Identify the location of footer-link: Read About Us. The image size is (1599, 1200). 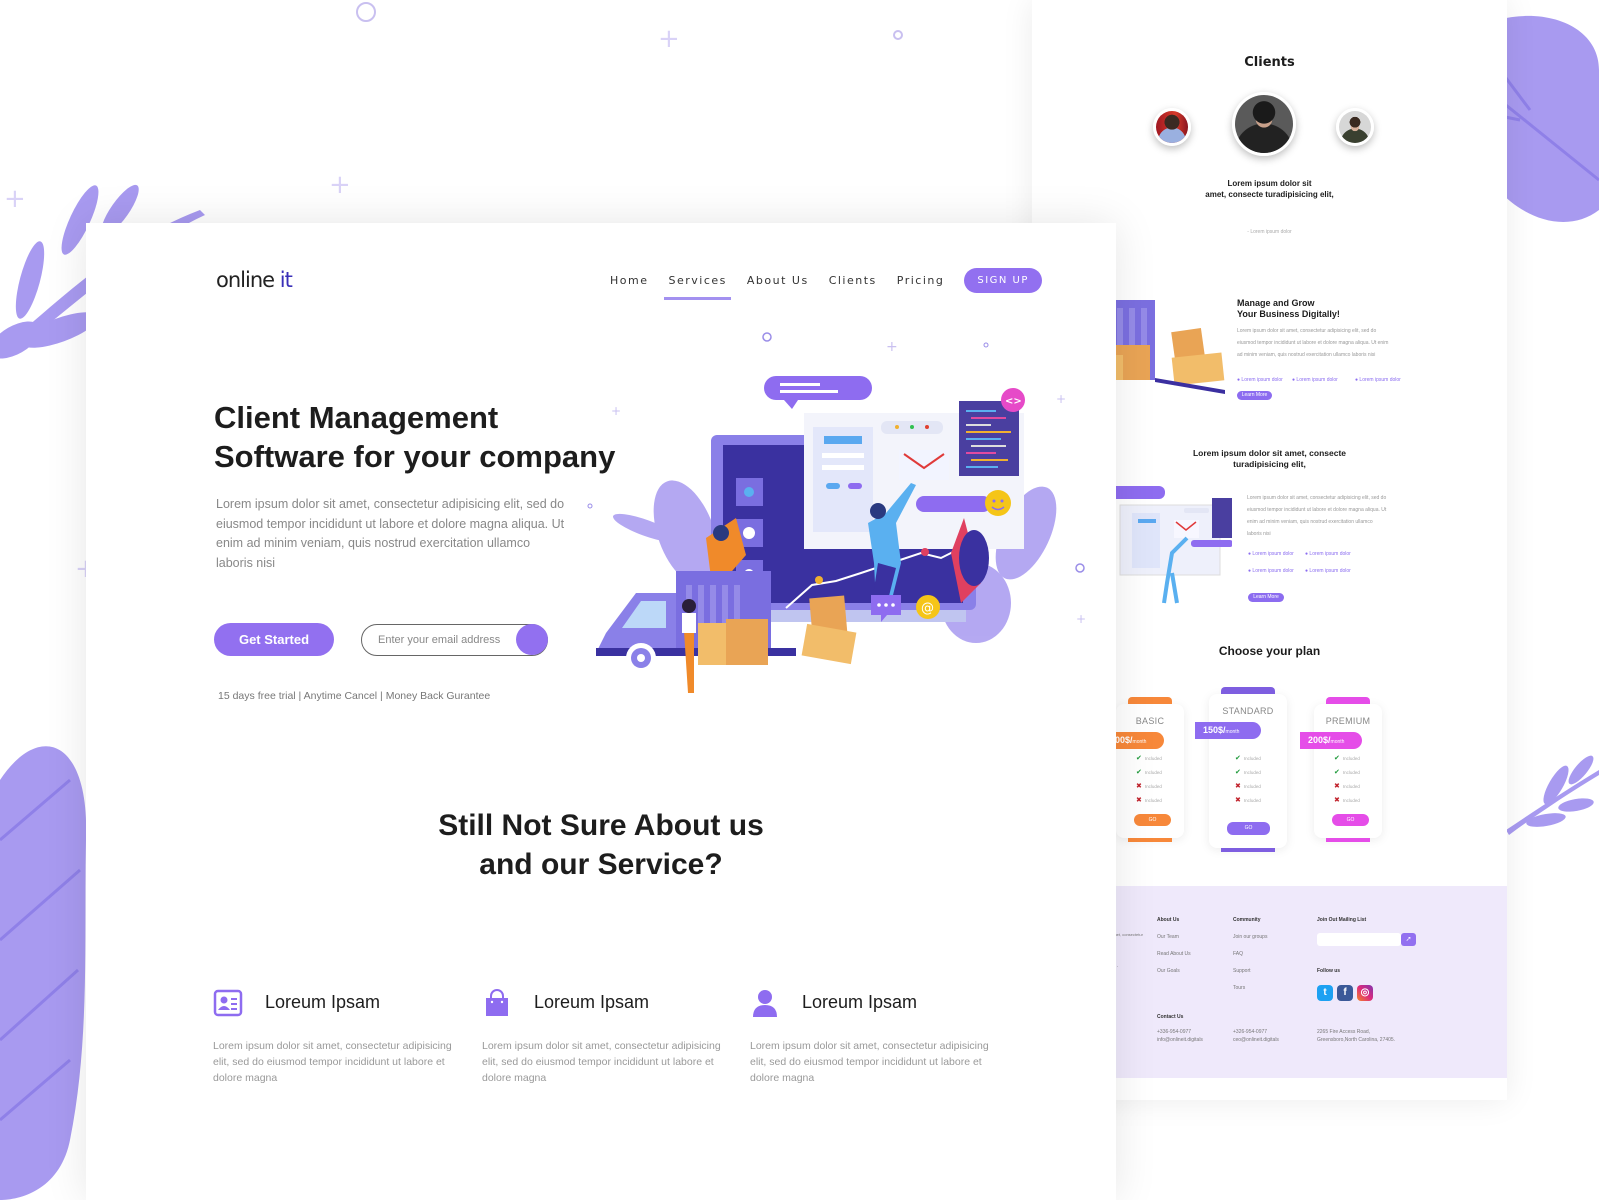
(1174, 954).